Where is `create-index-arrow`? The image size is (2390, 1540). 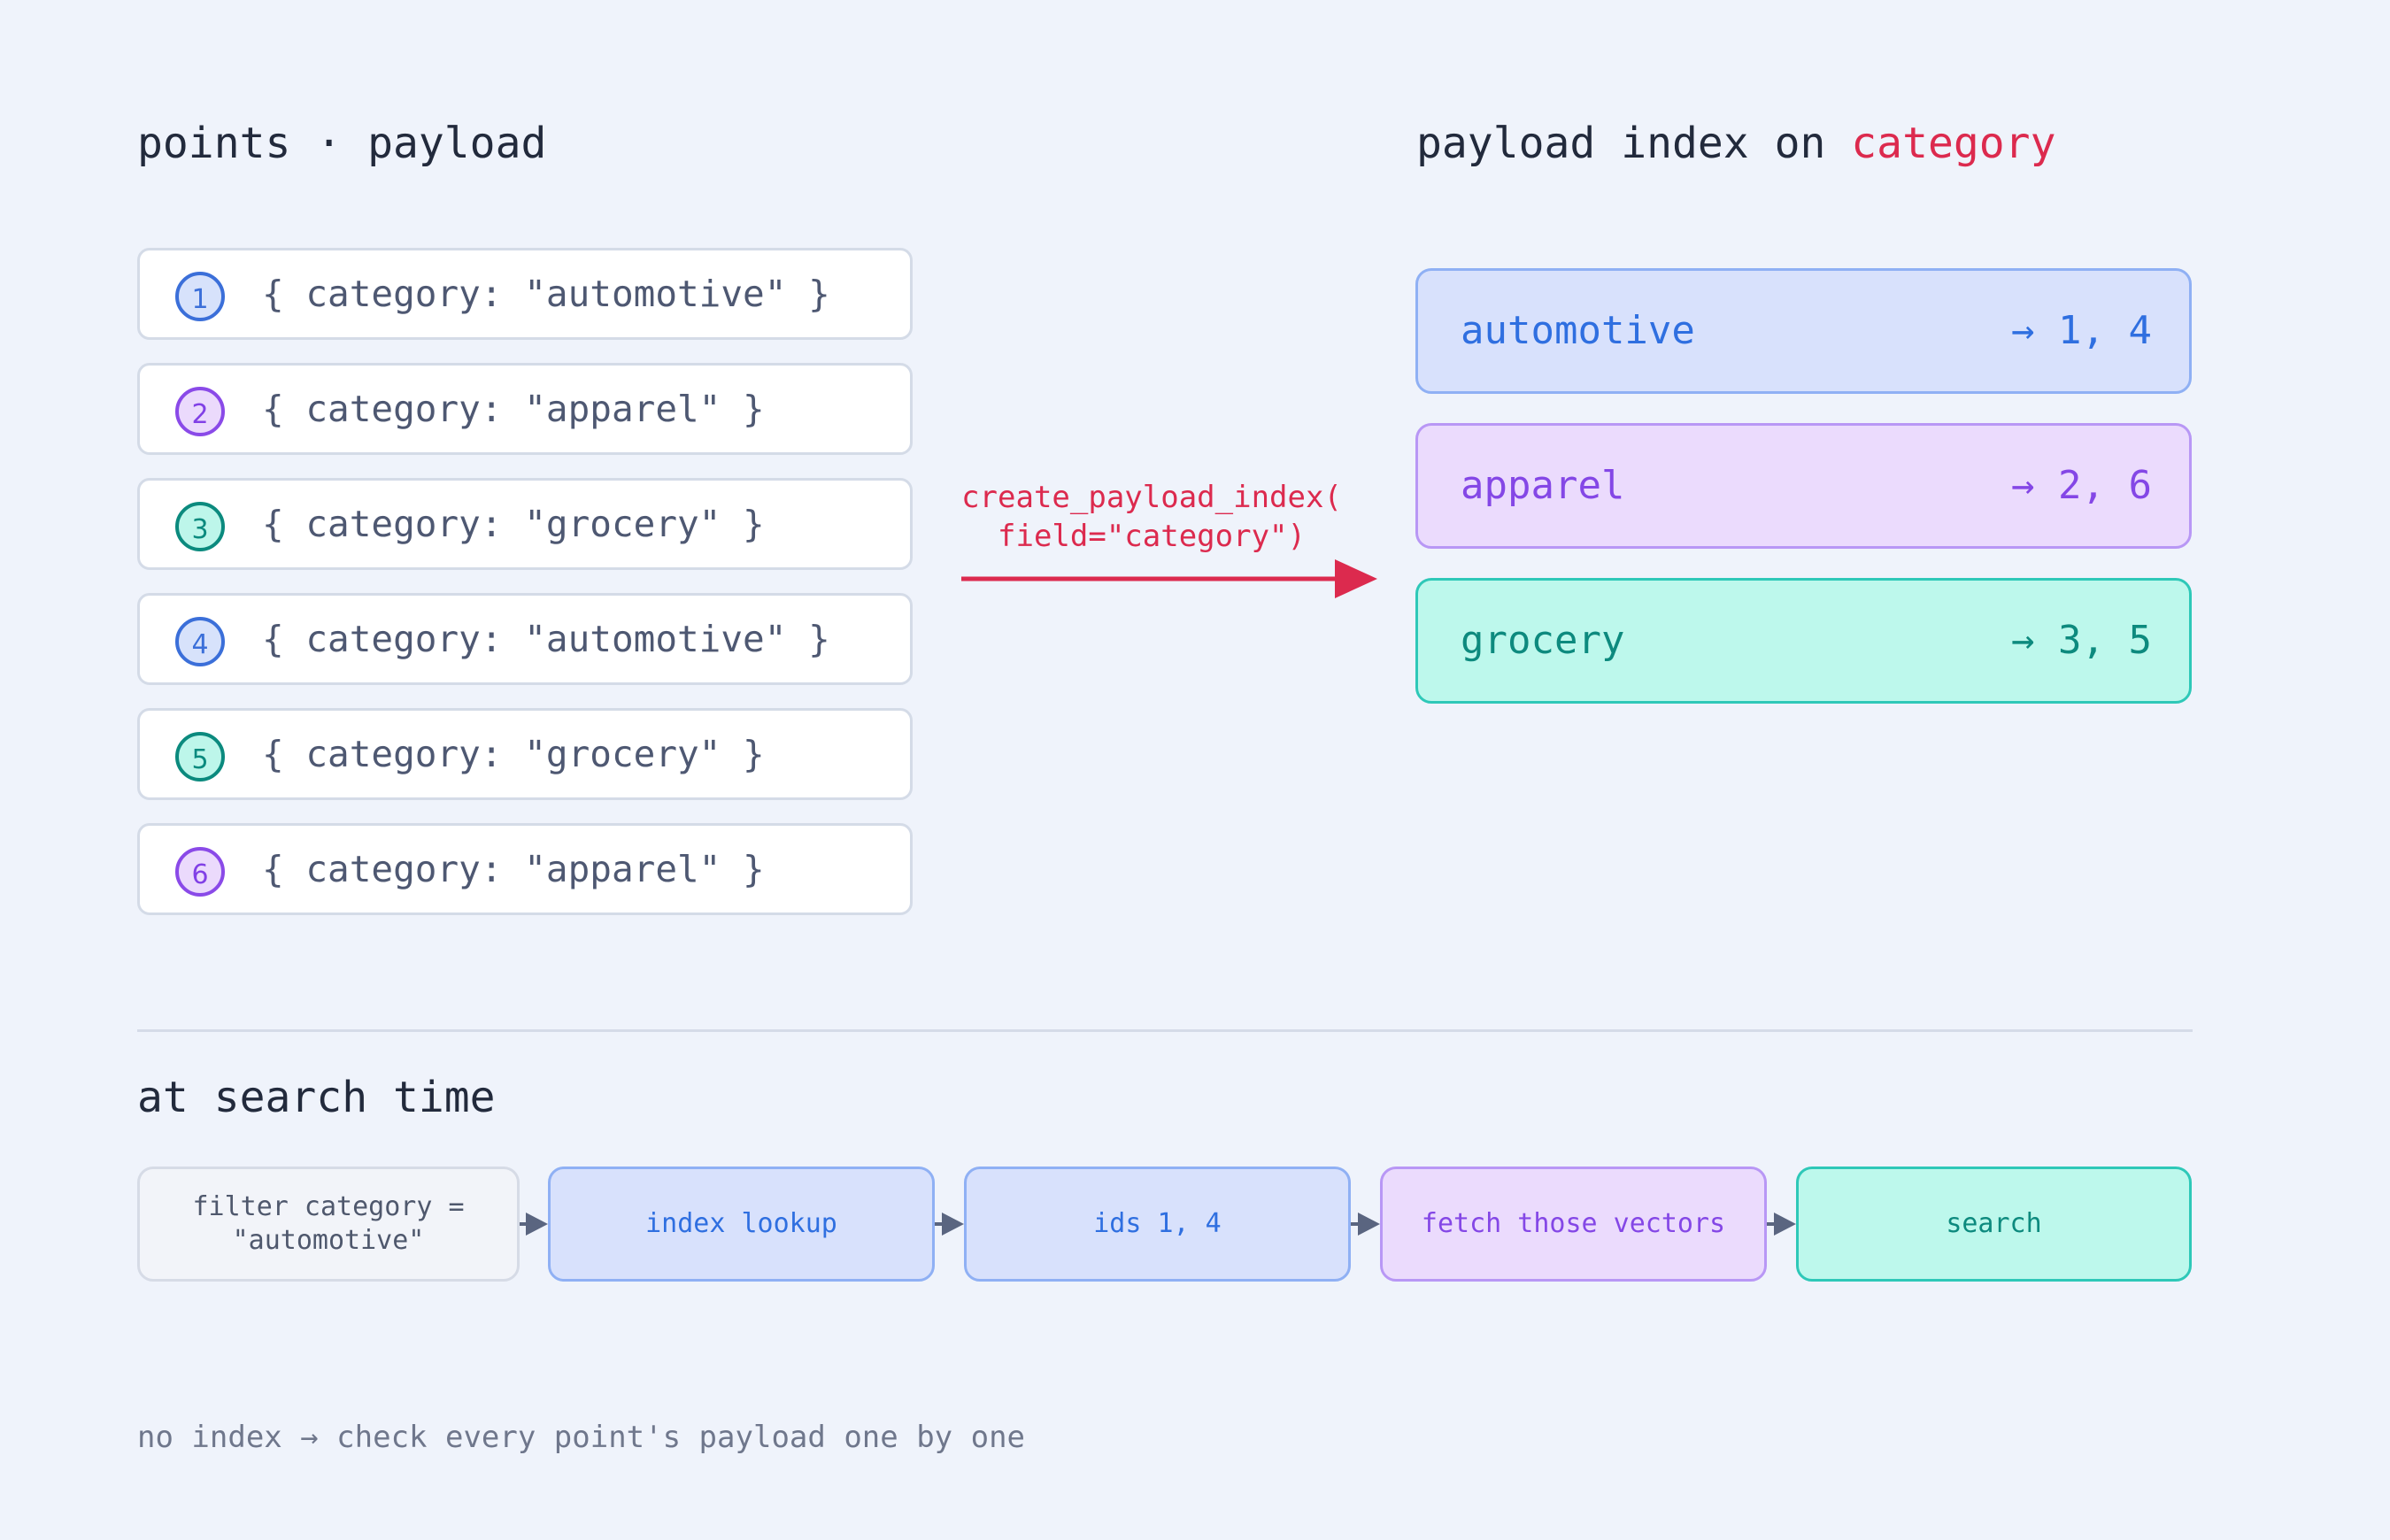 create-index-arrow is located at coordinates (1169, 578).